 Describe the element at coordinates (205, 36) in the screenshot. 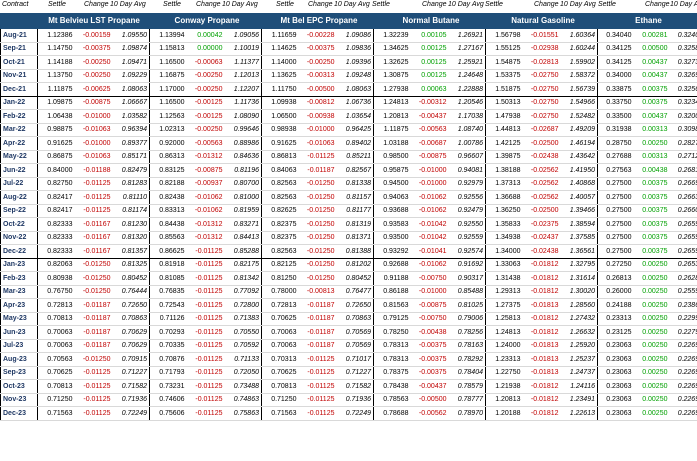

I see `conway-propane-change-cell: 0.00042` at that location.